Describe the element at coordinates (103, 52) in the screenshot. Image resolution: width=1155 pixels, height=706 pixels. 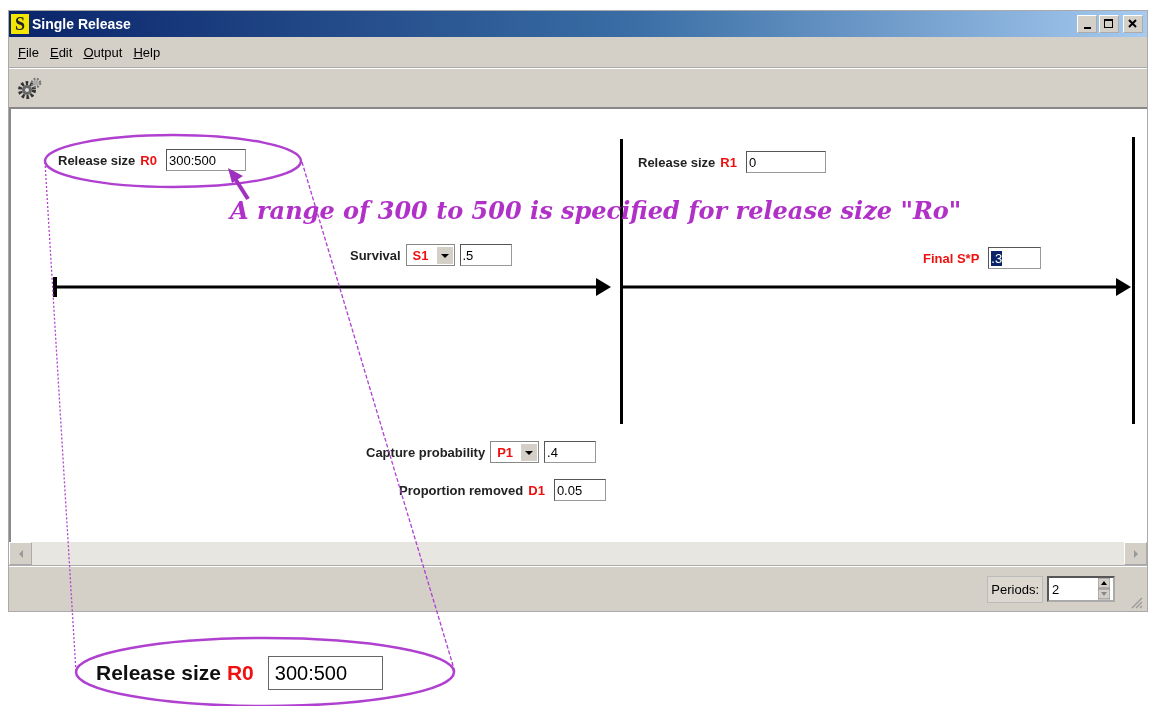
I see `menu-item: Output` at that location.